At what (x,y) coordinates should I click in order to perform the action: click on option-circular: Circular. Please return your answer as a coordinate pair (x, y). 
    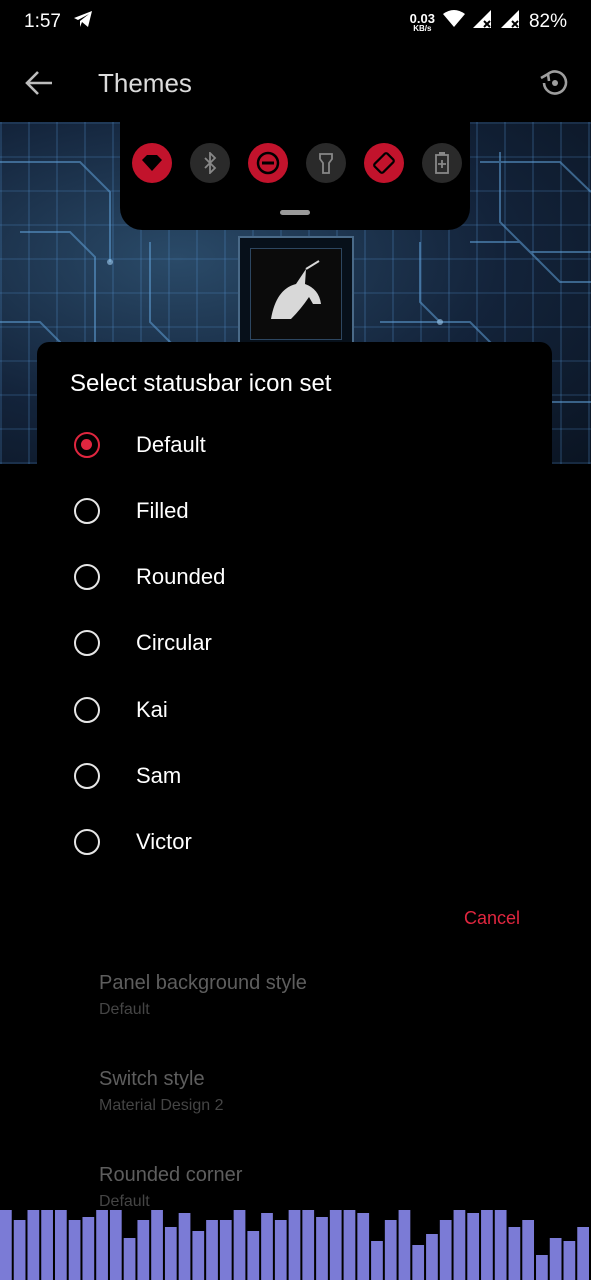
    Looking at the image, I should click on (294, 643).